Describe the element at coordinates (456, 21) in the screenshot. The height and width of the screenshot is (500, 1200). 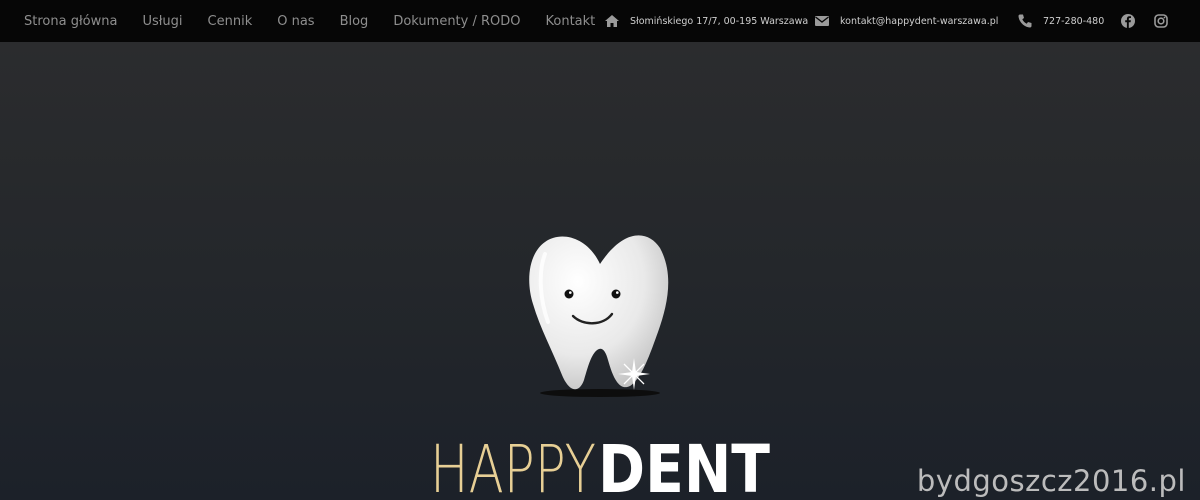
I see `nav-item-documents: Dokumenty / RODO` at that location.